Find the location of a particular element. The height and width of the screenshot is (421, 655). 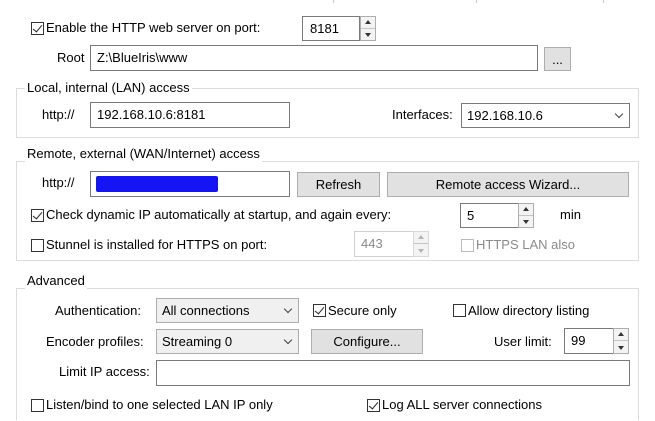

https-port-field: 443 is located at coordinates (384, 244).